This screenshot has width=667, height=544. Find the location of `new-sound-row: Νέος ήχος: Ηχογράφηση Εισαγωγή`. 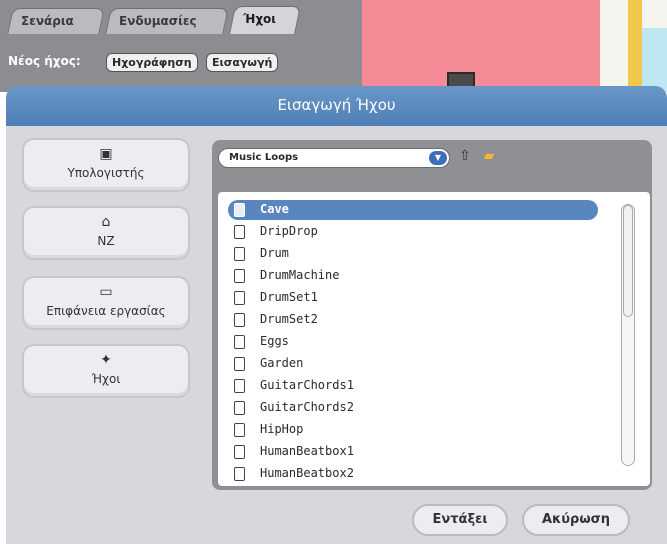

new-sound-row: Νέος ήχος: Ηχογράφηση Εισαγωγή is located at coordinates (180, 63).